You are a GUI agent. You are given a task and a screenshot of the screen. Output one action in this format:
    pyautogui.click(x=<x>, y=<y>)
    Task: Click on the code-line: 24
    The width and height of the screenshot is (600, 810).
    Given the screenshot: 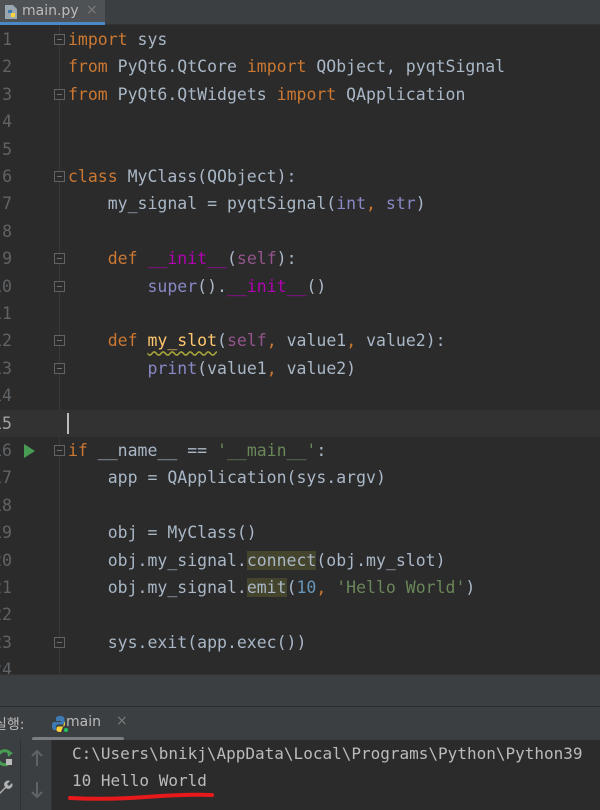 What is the action you would take?
    pyautogui.click(x=300, y=665)
    